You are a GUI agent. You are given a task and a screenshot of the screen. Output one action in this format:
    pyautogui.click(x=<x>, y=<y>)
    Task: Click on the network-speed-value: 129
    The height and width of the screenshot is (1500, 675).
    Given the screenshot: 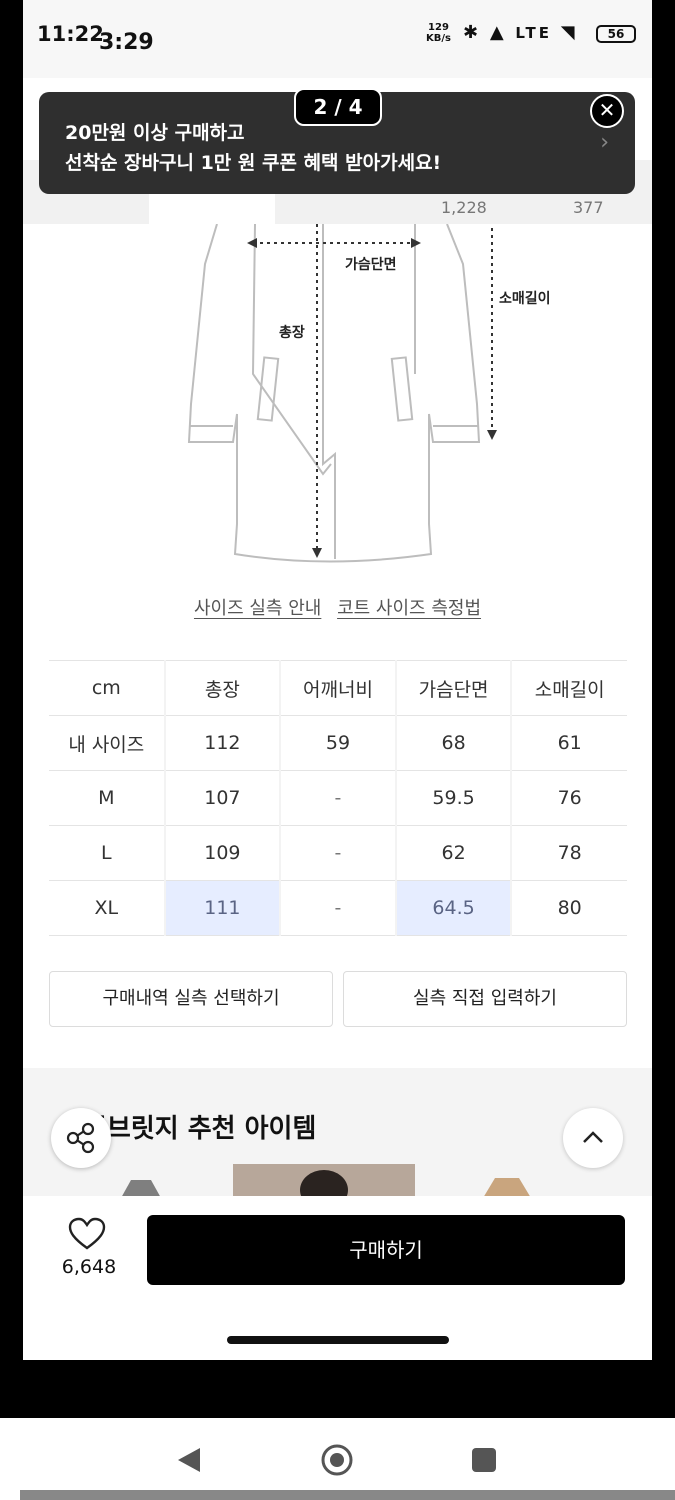 What is the action you would take?
    pyautogui.click(x=438, y=27)
    